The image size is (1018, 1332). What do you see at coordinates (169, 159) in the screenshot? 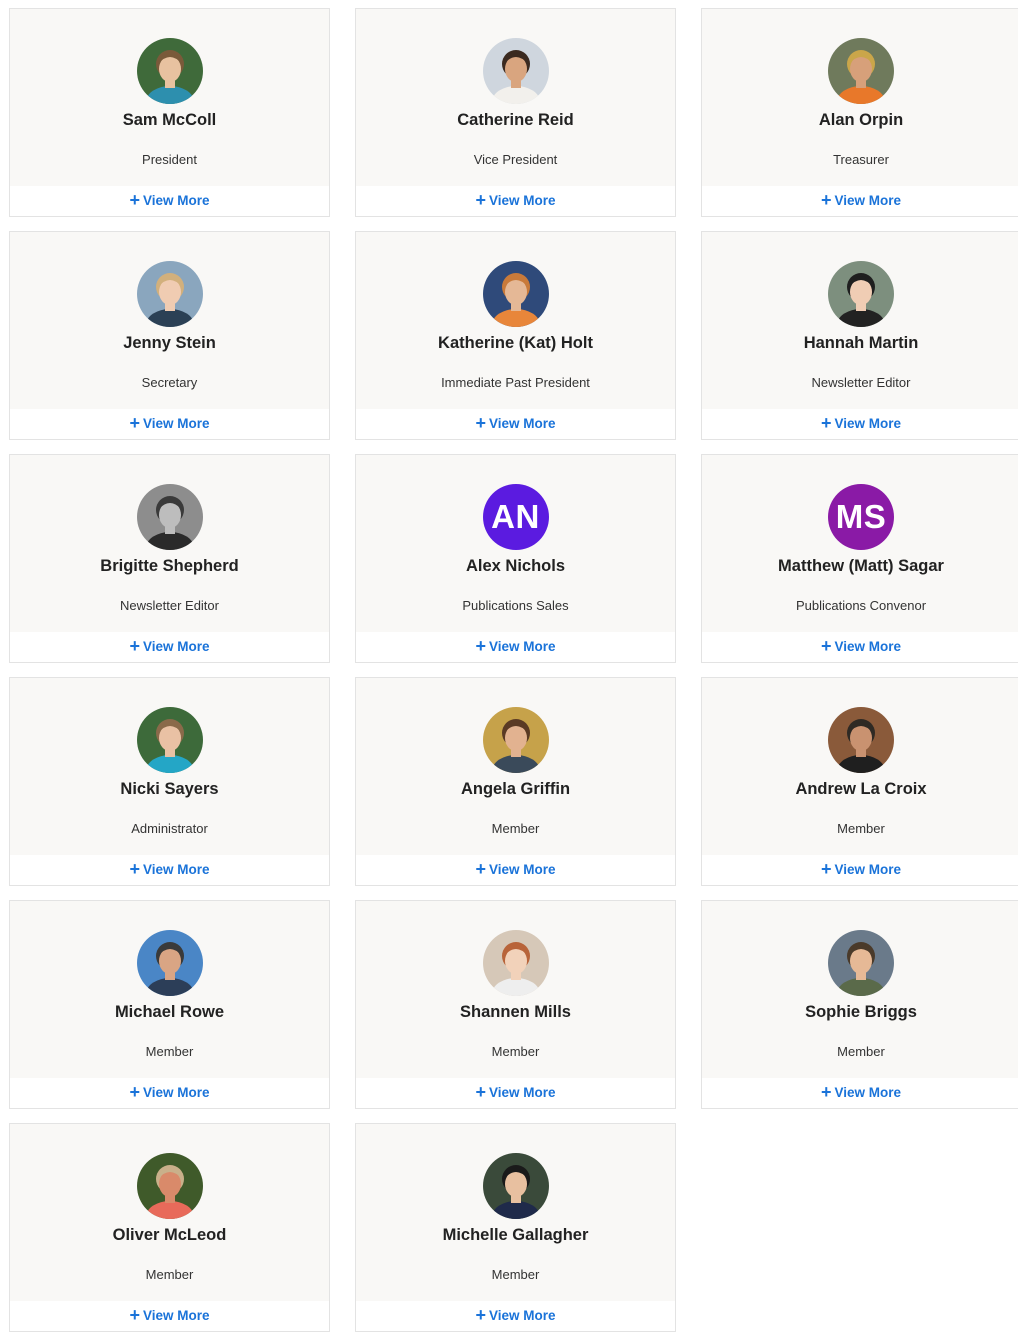
I see `member-role: President` at bounding box center [169, 159].